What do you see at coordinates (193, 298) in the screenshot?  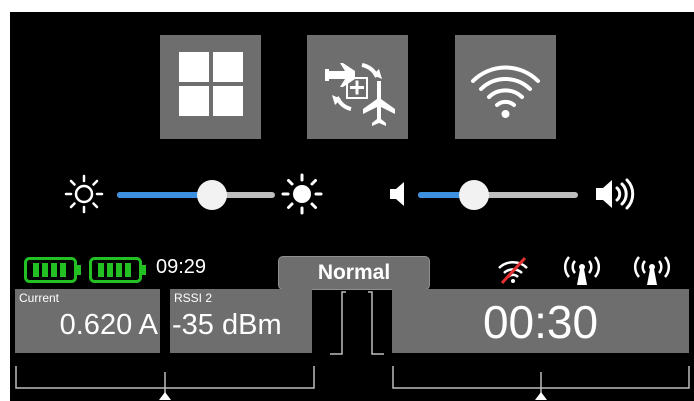 I see `rssi-label: RSSI 2` at bounding box center [193, 298].